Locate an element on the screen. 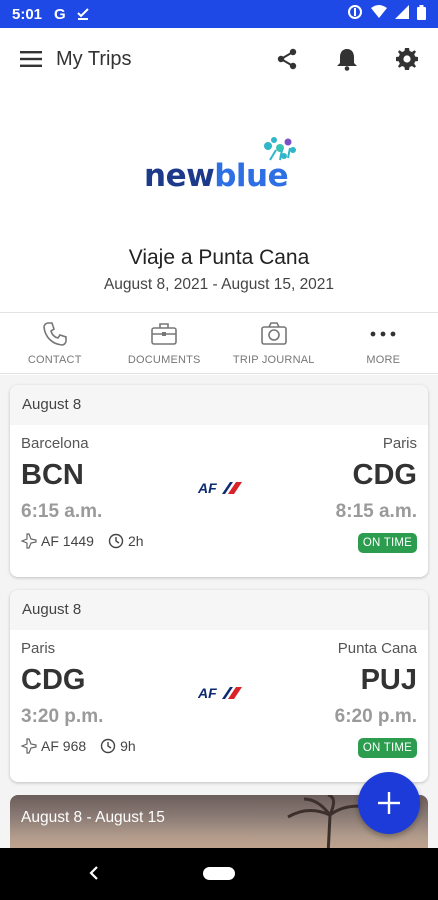 The width and height of the screenshot is (438, 900). quick-actions-bar: CONTACT DOCUMENTS TRIP JOURNAL MORE is located at coordinates (219, 343).